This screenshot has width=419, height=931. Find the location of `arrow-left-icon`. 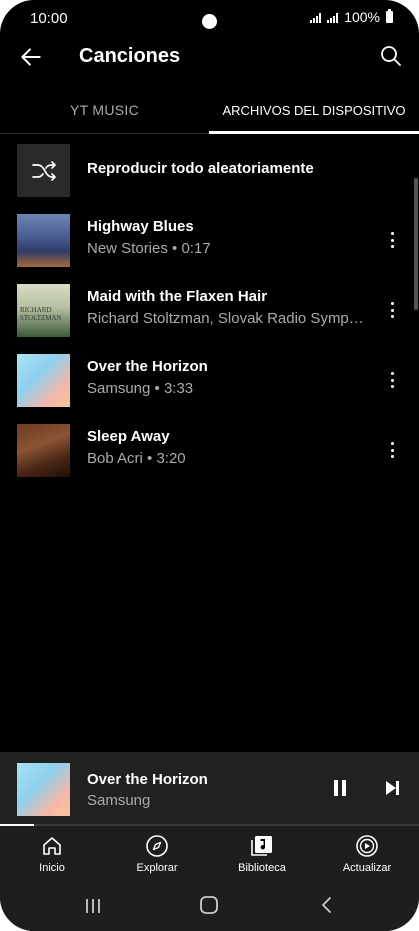

arrow-left-icon is located at coordinates (31, 57).